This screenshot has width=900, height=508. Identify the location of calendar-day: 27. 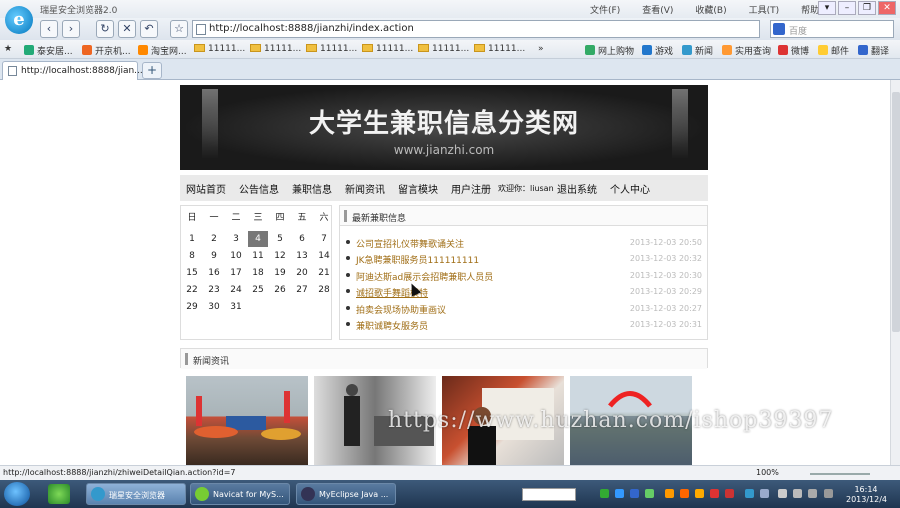
(302, 290).